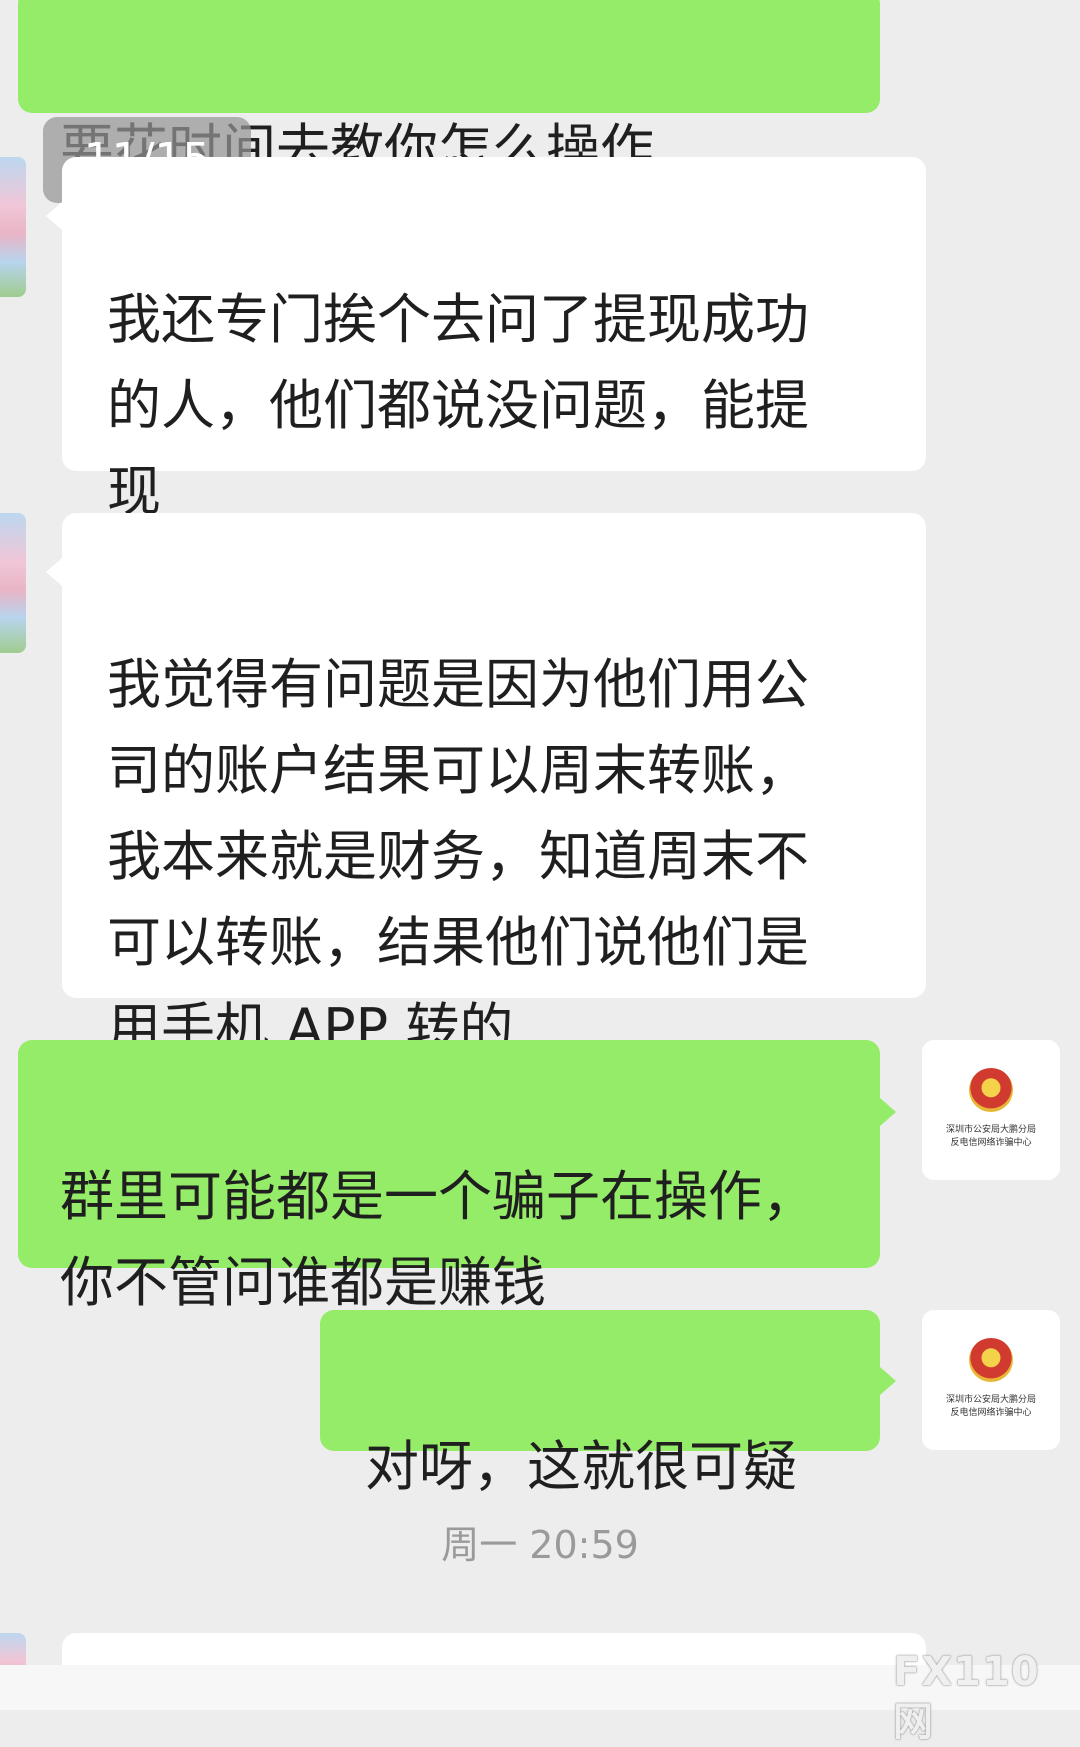 The height and width of the screenshot is (1747, 1080). I want to click on message-text: 对呀，这就很可疑, so click(581, 1466).